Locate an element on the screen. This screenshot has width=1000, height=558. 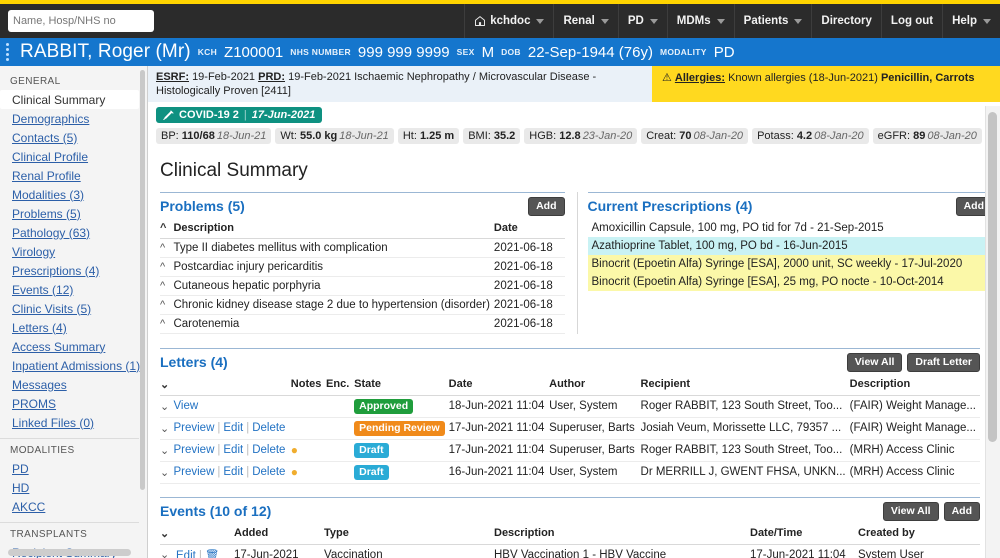
sidebar-item-clinical-profile: Clinical Profile is located at coordinates (73, 156).